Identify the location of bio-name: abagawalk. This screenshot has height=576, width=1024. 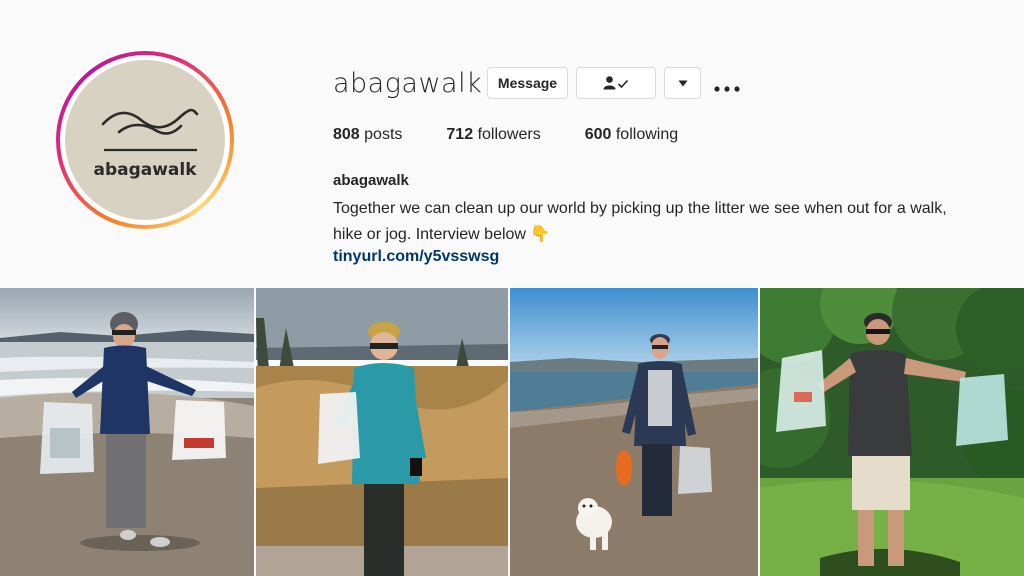
(371, 180).